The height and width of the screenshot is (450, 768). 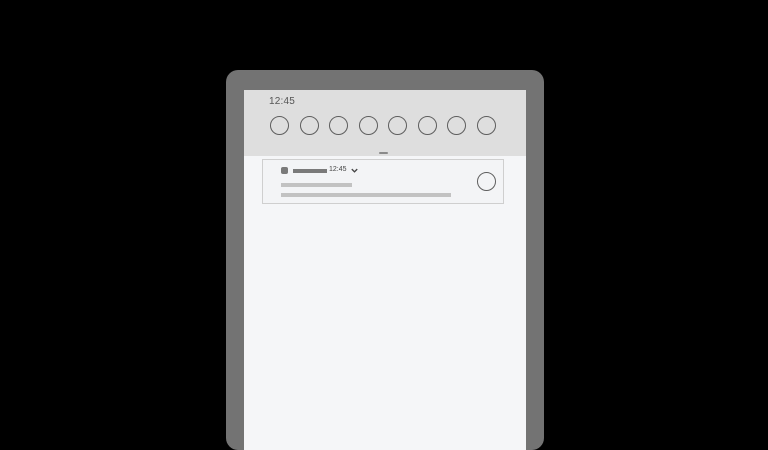 I want to click on panel-drag-handle, so click(x=383, y=153).